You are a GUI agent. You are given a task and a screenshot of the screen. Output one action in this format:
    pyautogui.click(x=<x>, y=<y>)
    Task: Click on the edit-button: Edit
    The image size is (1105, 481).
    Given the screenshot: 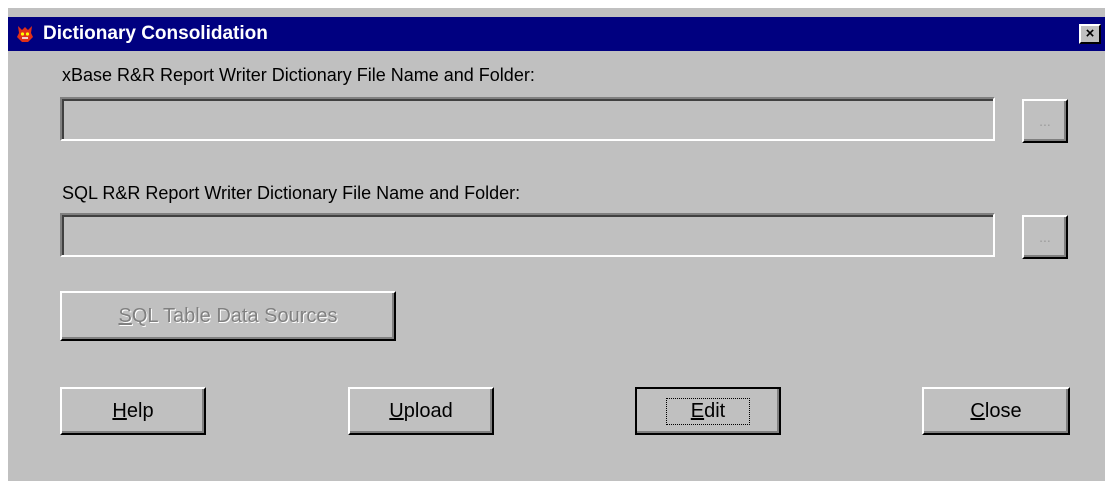 What is the action you would take?
    pyautogui.click(x=708, y=411)
    